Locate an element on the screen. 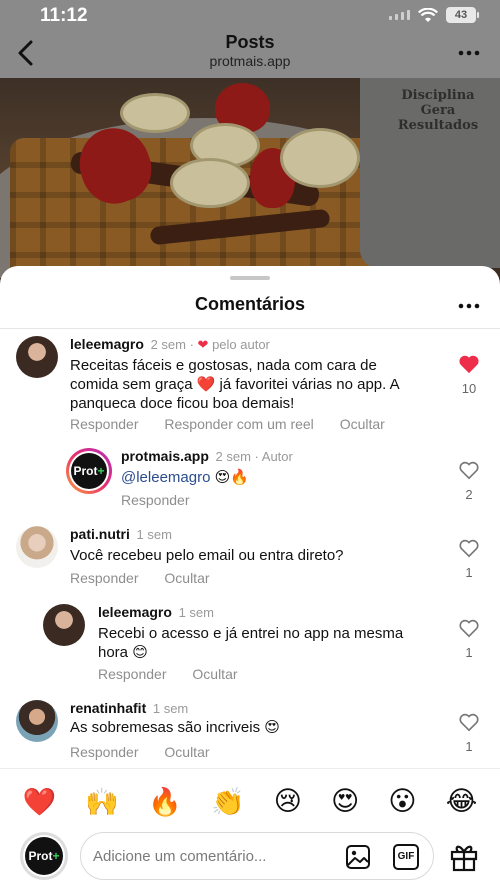 The width and height of the screenshot is (500, 888). username: renatinhafit is located at coordinates (108, 708).